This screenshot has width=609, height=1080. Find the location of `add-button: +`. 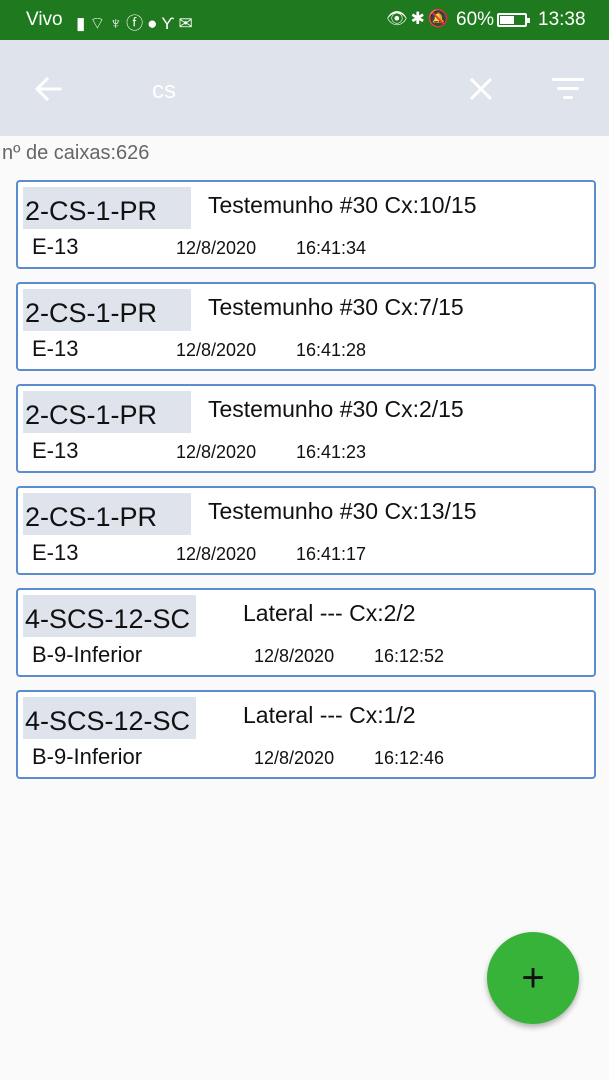

add-button: + is located at coordinates (533, 978).